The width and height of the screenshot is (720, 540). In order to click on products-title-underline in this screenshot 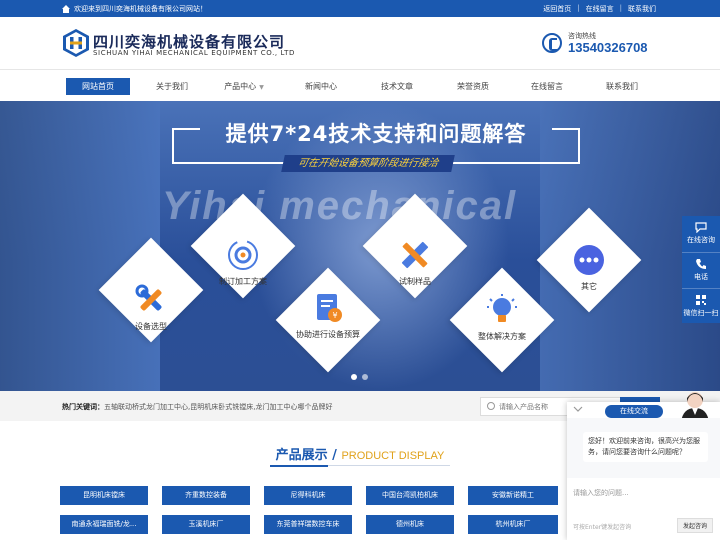, I will do `click(360, 466)`.